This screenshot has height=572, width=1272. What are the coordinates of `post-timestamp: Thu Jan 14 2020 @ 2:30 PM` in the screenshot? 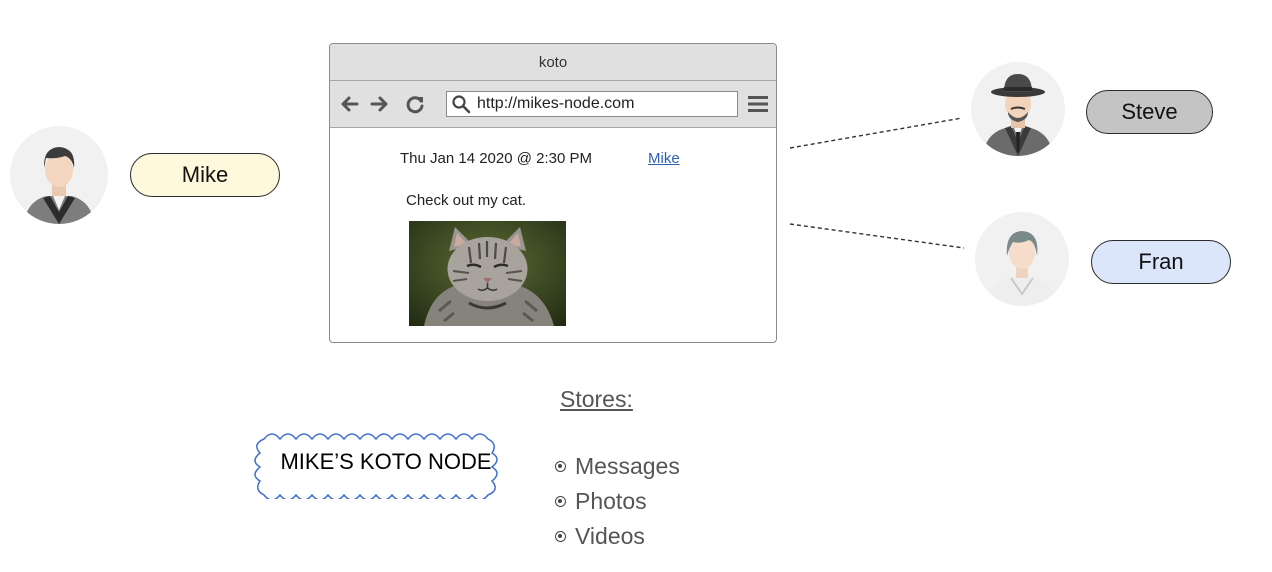 It's located at (496, 158).